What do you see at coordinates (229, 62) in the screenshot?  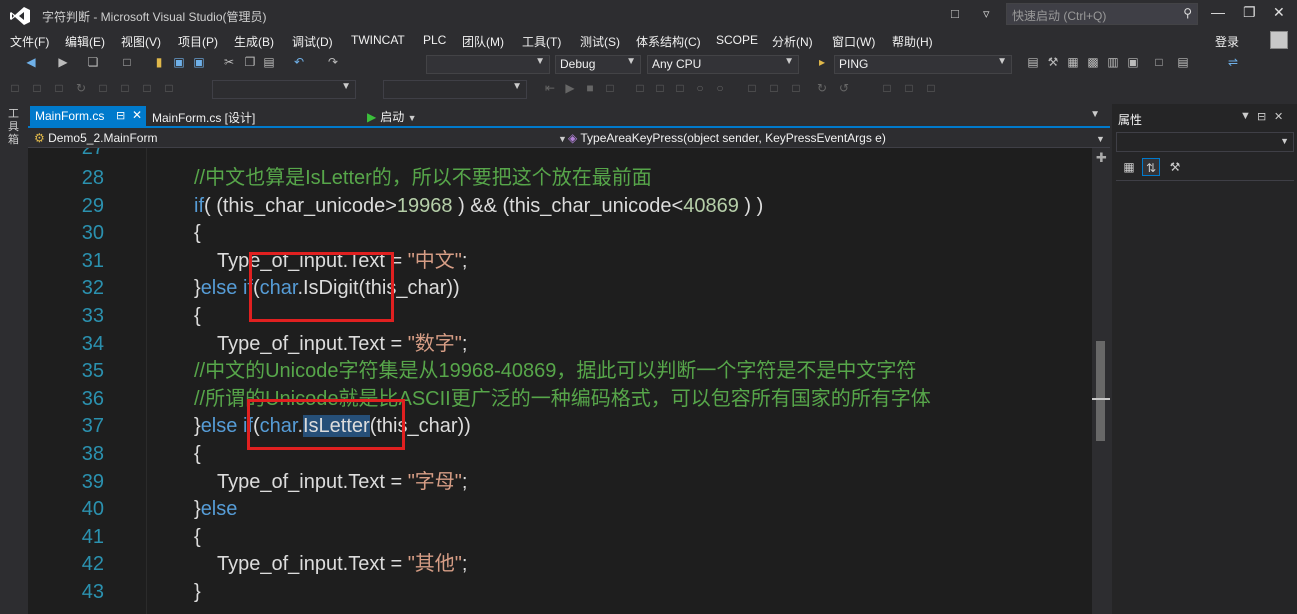 I see `cut-icon: ✂` at bounding box center [229, 62].